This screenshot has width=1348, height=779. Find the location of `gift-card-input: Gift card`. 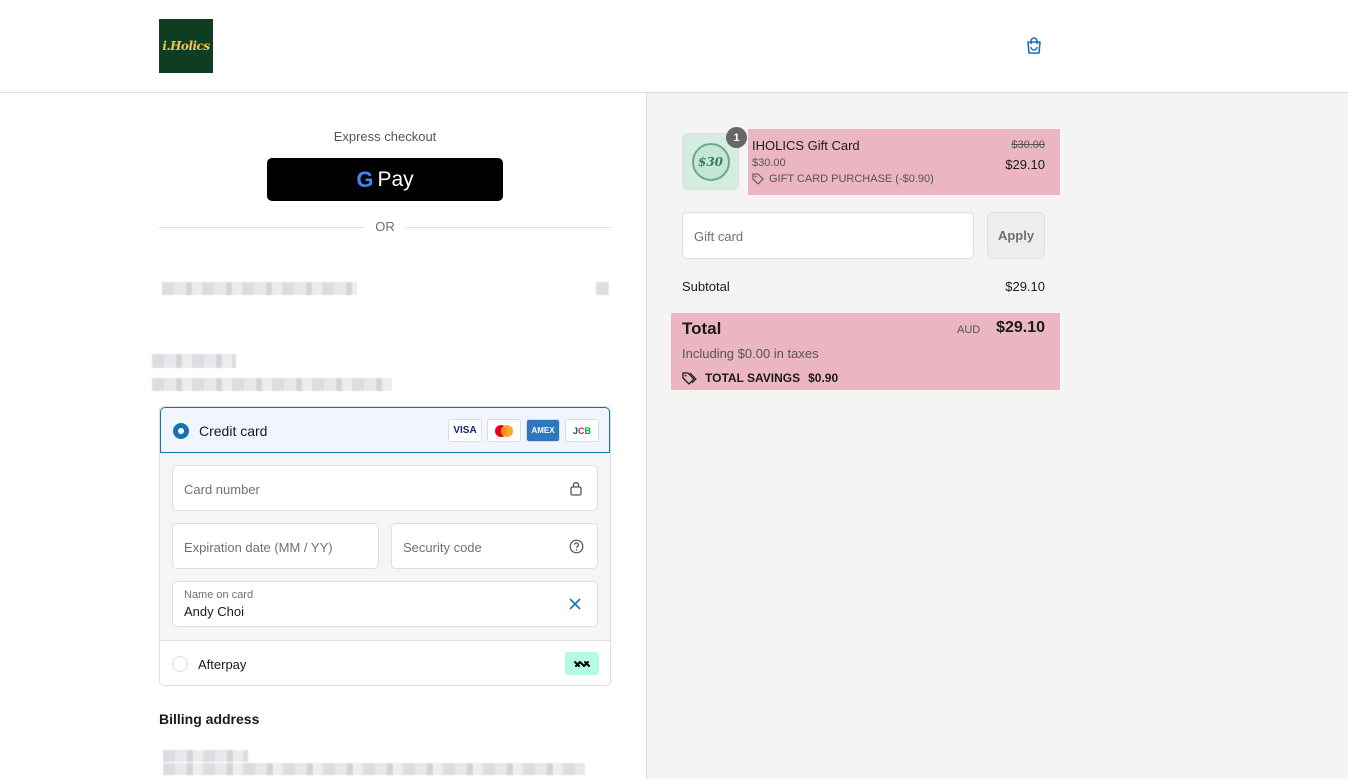

gift-card-input: Gift card is located at coordinates (828, 235).